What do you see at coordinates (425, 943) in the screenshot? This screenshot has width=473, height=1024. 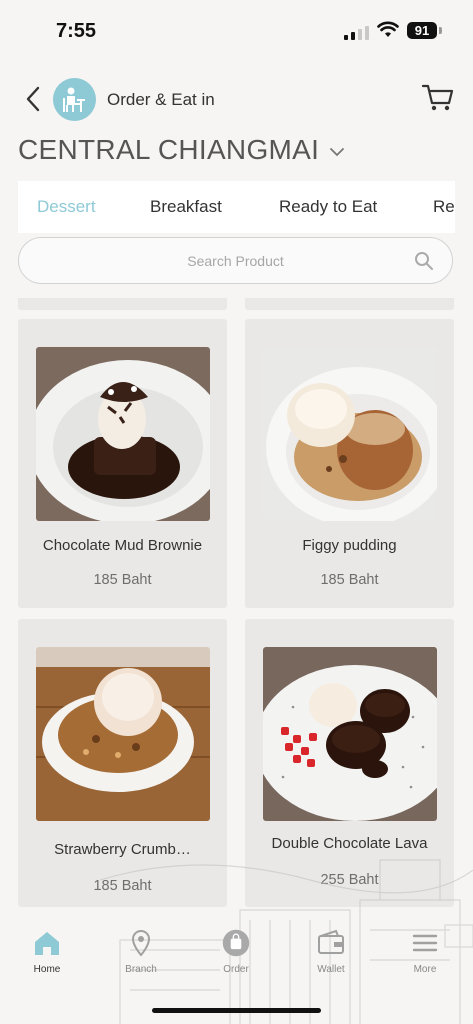 I see `menu-icon` at bounding box center [425, 943].